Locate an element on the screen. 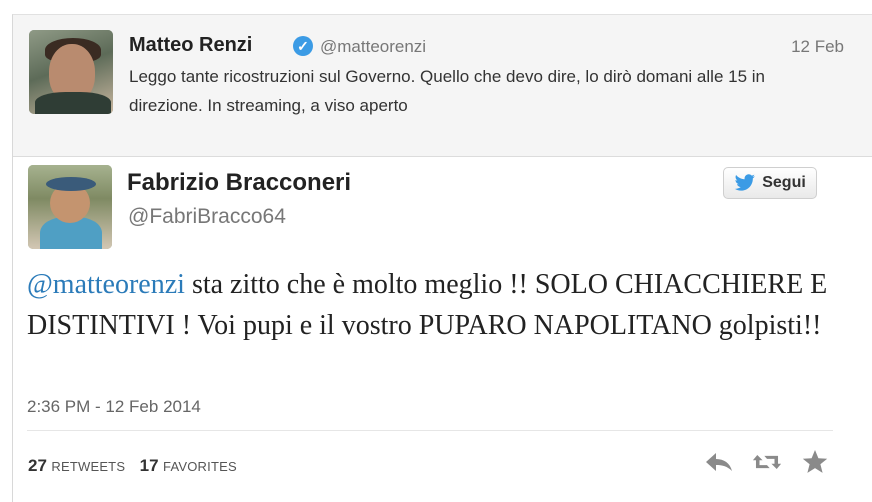 The width and height of the screenshot is (872, 502). matteo-renzi-avatar is located at coordinates (71, 72).